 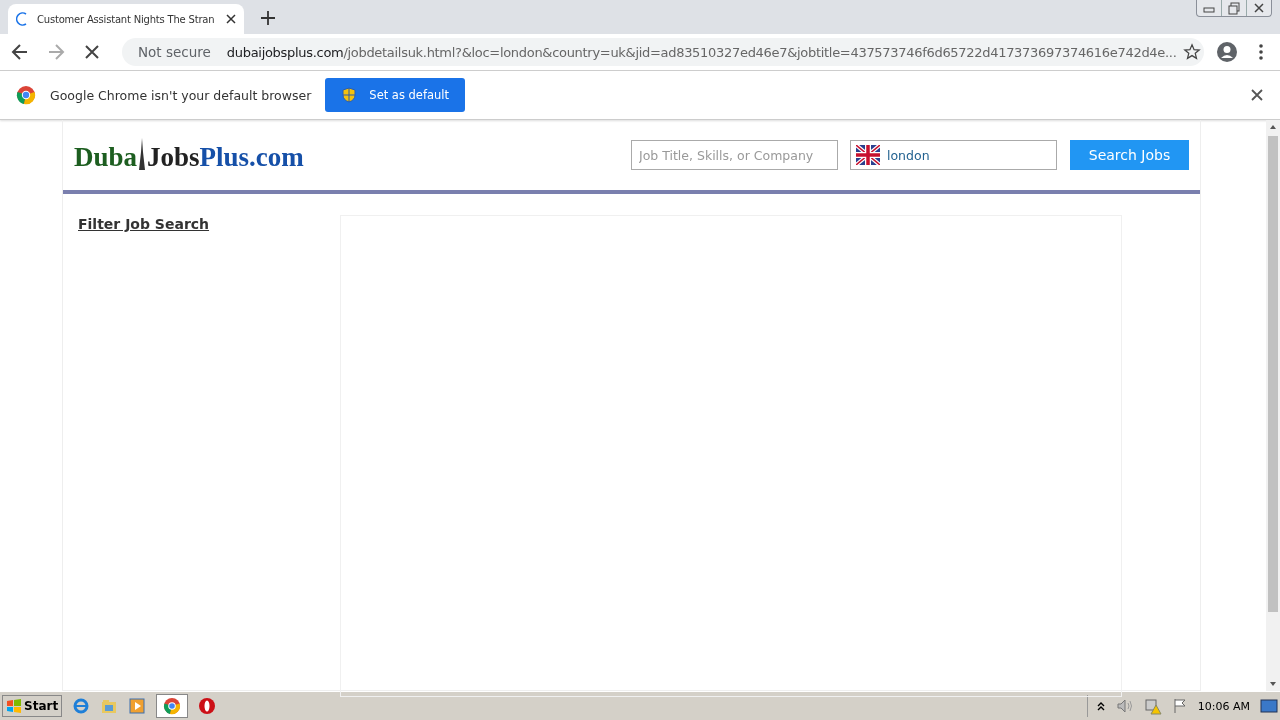 I want to click on default-browser-message: Google Chrome isn't your default browser, so click(x=181, y=95).